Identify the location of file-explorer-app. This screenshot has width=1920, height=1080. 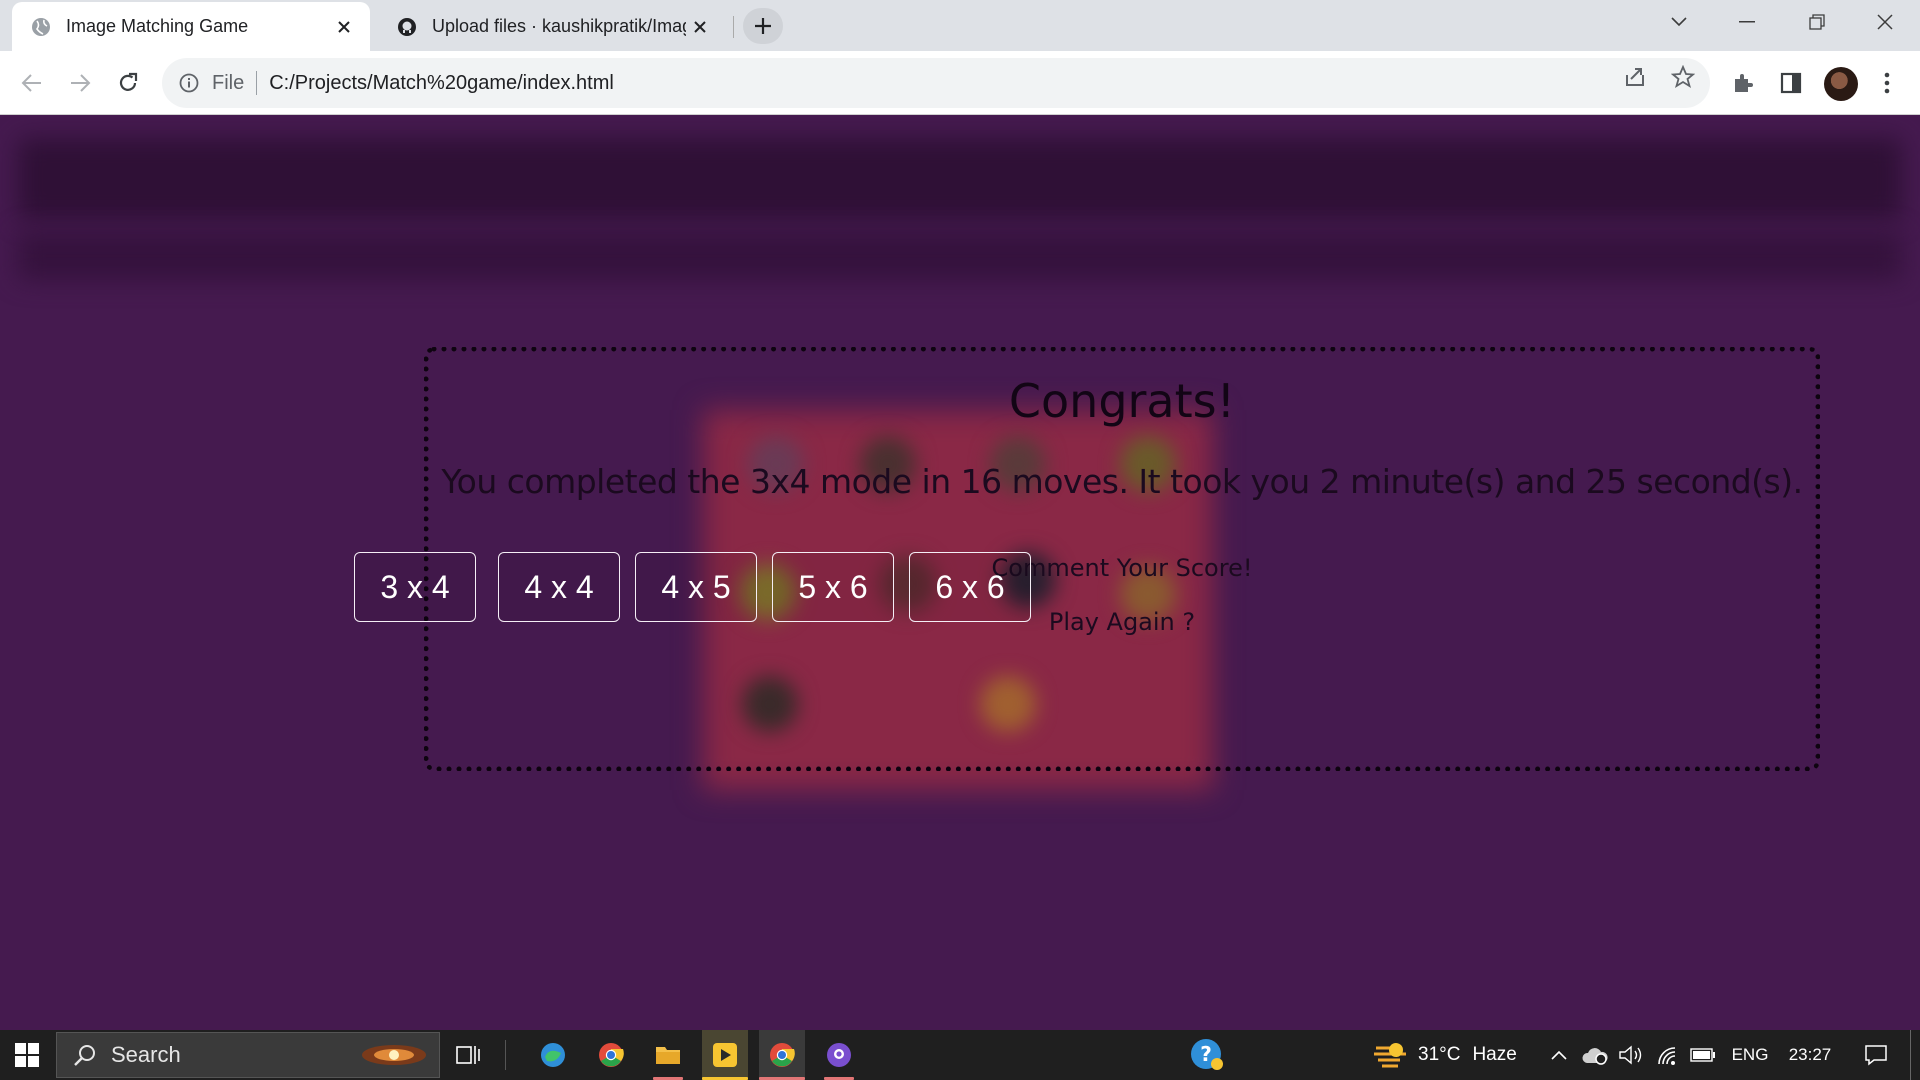
(668, 1055).